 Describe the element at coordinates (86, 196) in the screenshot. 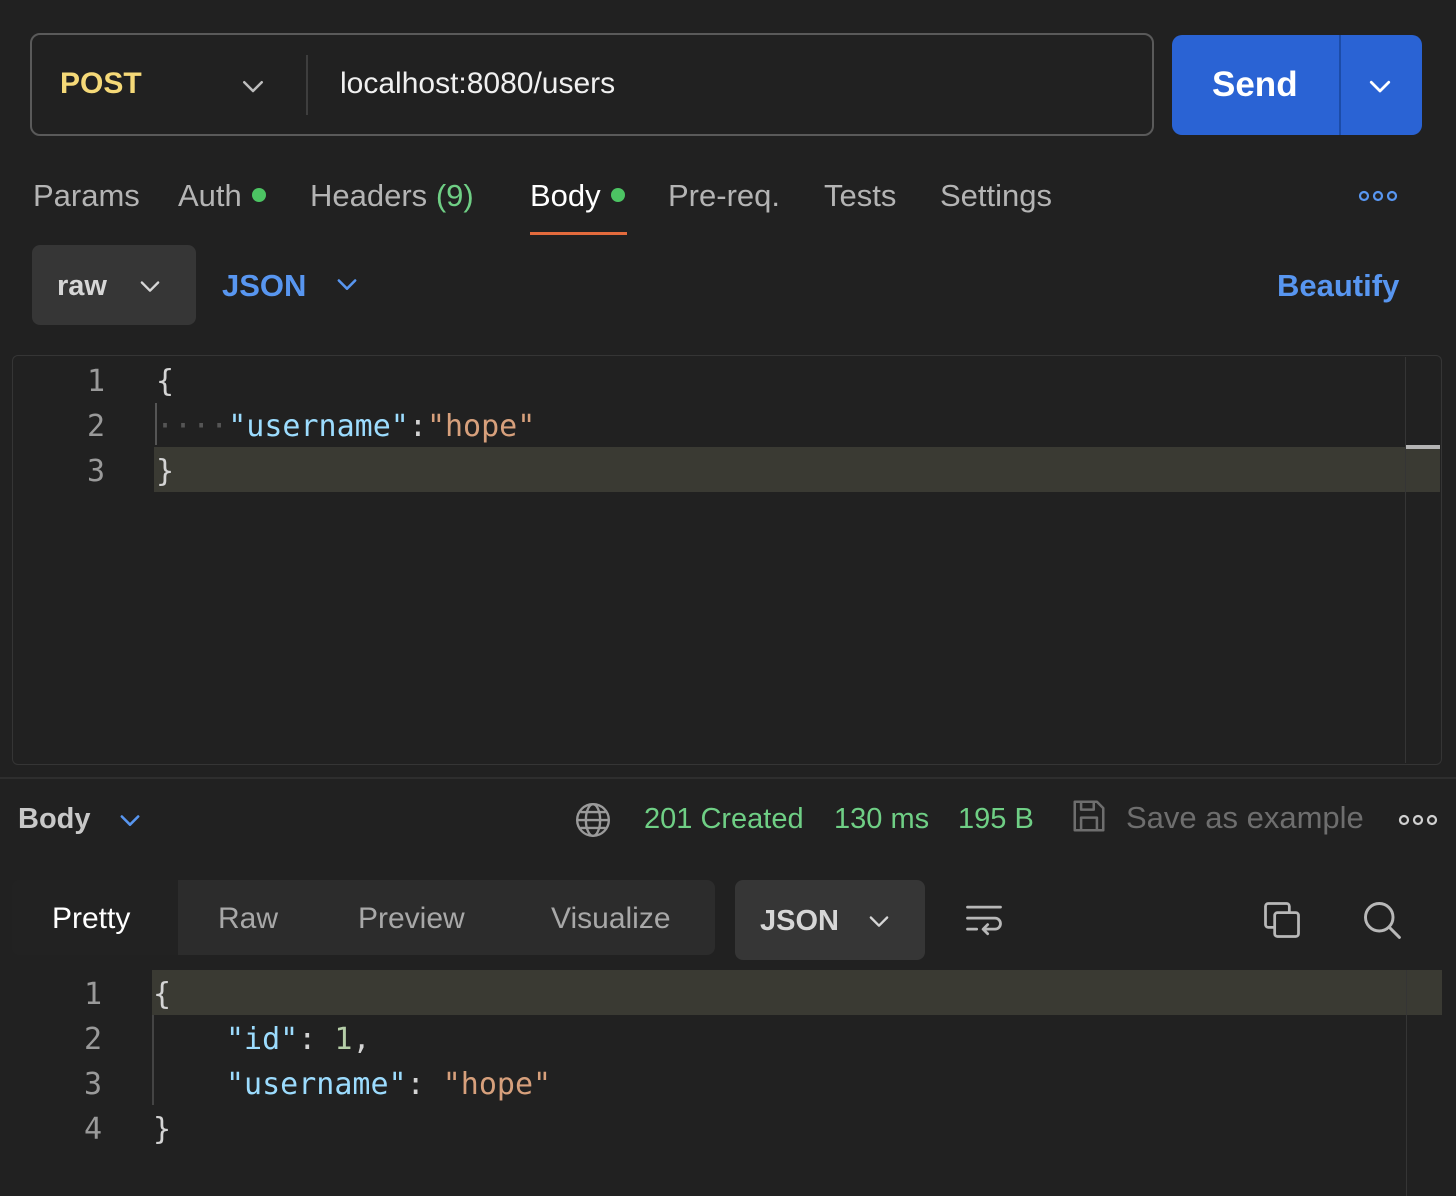

I see `tab-params: Params` at that location.